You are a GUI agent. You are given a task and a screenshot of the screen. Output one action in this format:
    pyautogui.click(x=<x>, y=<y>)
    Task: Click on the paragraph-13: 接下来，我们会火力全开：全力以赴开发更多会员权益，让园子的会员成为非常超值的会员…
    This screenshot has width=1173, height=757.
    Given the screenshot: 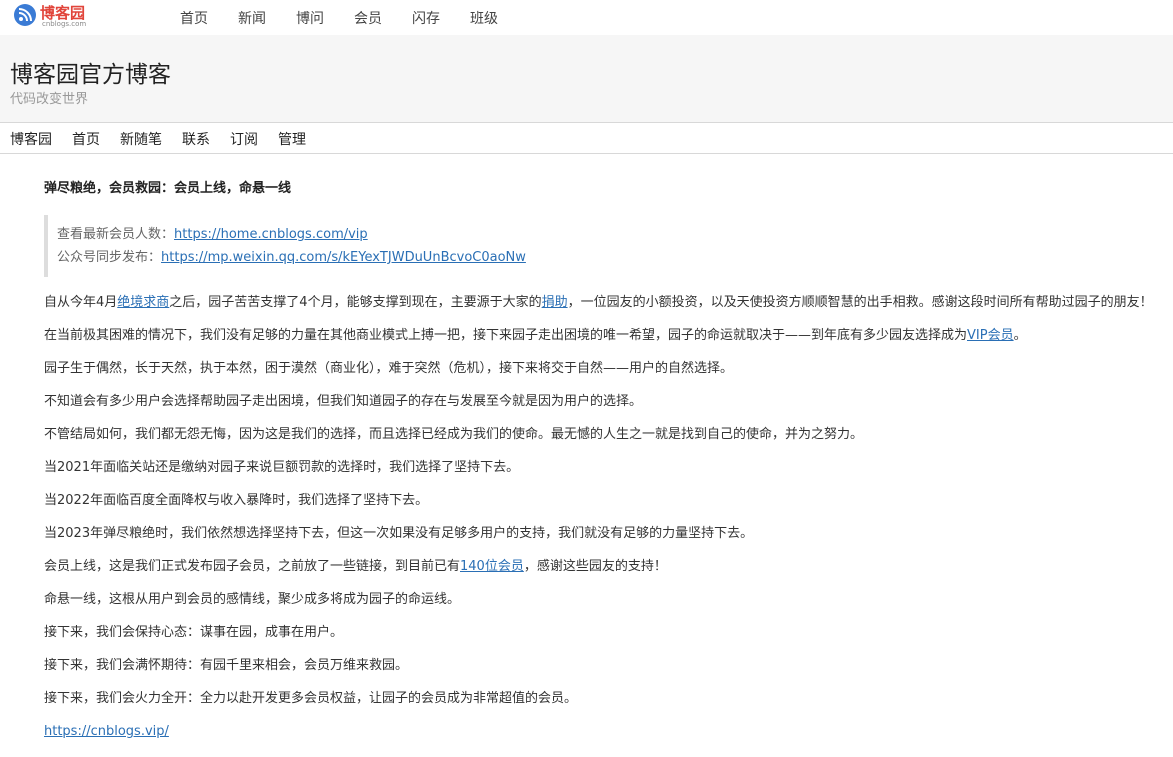 What is the action you would take?
    pyautogui.click(x=311, y=698)
    